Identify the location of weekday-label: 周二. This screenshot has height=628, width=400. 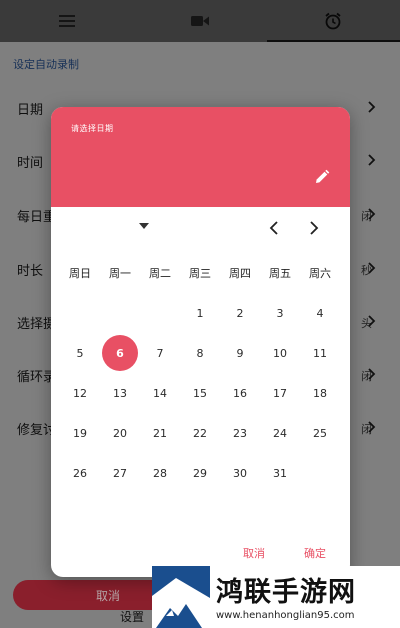
(160, 273).